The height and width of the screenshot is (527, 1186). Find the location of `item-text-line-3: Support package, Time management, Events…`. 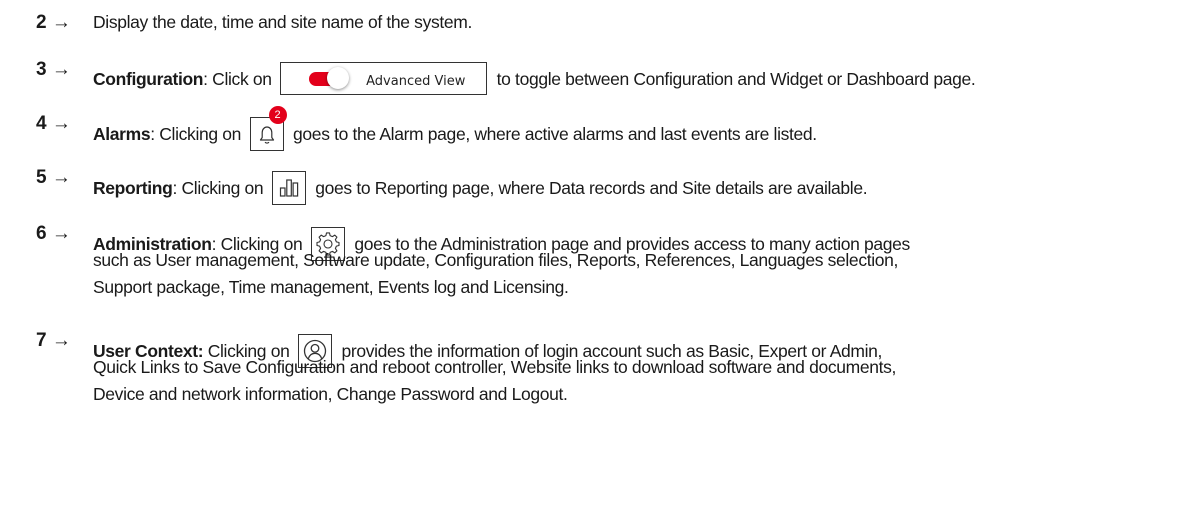

item-text-line-3: Support package, Time management, Events… is located at coordinates (331, 287).